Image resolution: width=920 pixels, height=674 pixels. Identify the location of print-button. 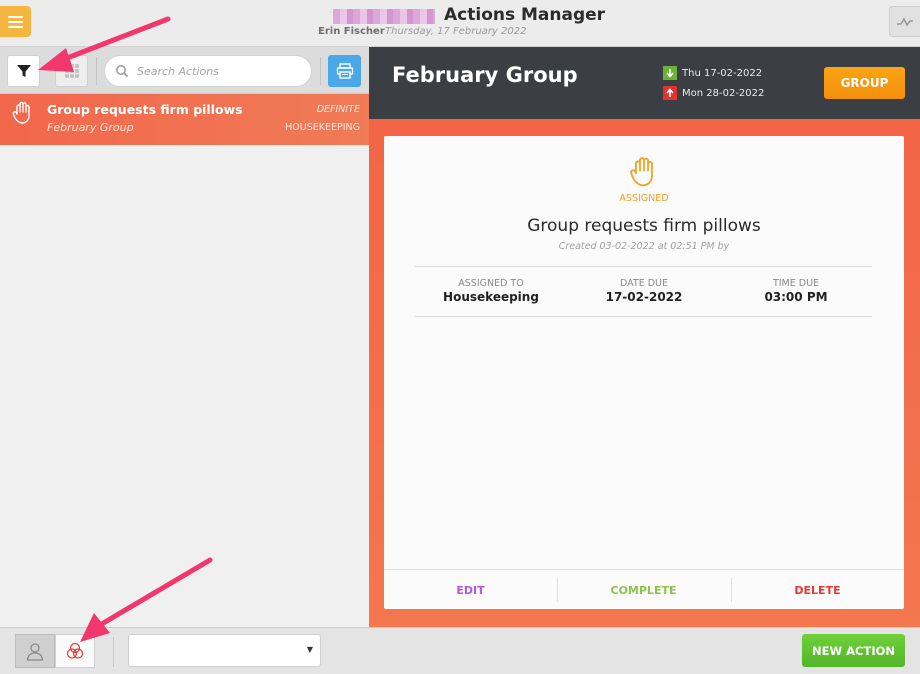
(344, 71).